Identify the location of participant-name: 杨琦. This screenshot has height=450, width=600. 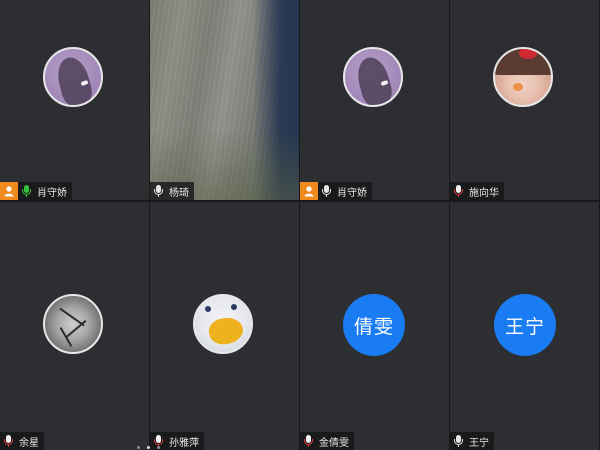
(179, 193).